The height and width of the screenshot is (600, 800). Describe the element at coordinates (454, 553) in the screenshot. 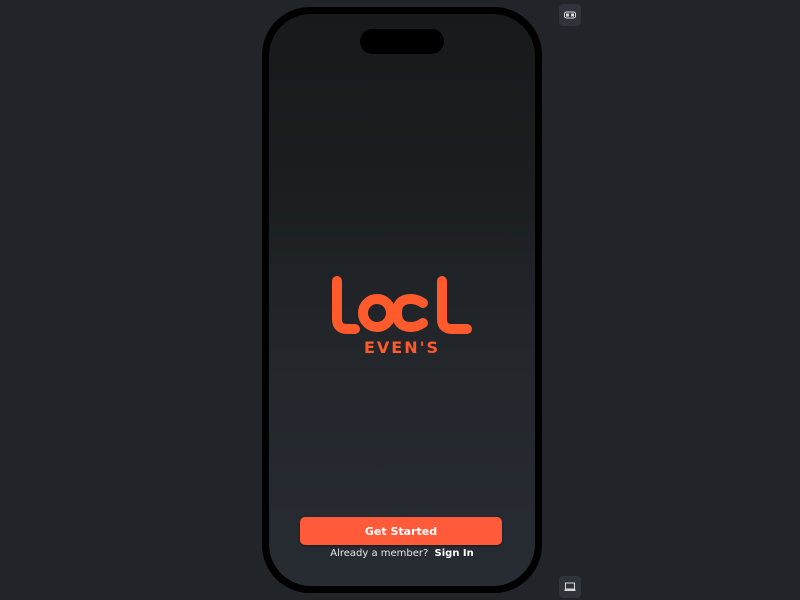

I see `sign-in-link: Sign In` at that location.